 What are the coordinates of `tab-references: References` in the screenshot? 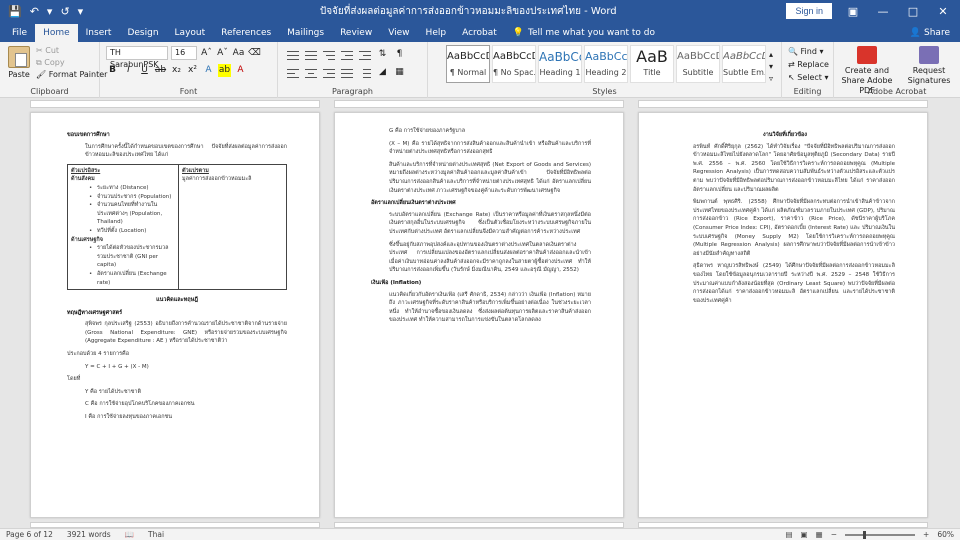 It's located at (246, 33).